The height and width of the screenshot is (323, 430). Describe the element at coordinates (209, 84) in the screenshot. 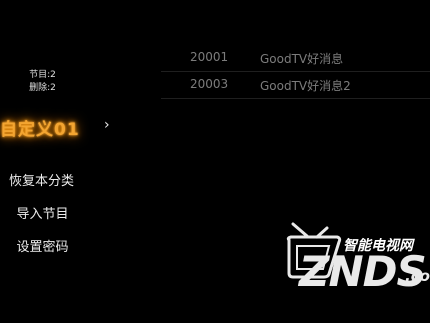

I see `channel-number: 20003` at that location.